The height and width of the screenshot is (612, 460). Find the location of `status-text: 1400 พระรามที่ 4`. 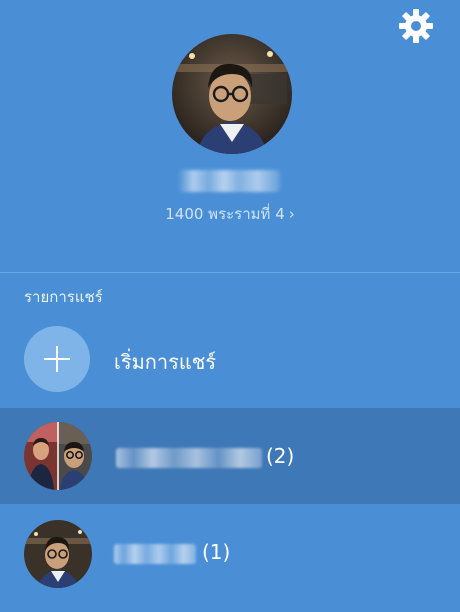

status-text: 1400 พระรามที่ 4 is located at coordinates (225, 214).